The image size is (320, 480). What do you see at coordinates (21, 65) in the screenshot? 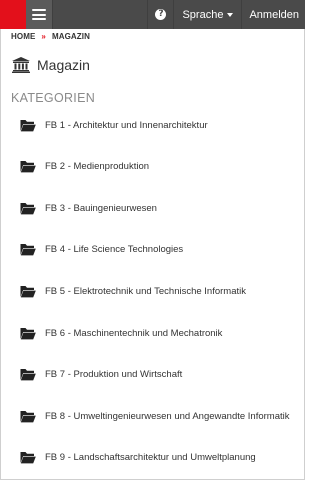
I see `institution-icon` at bounding box center [21, 65].